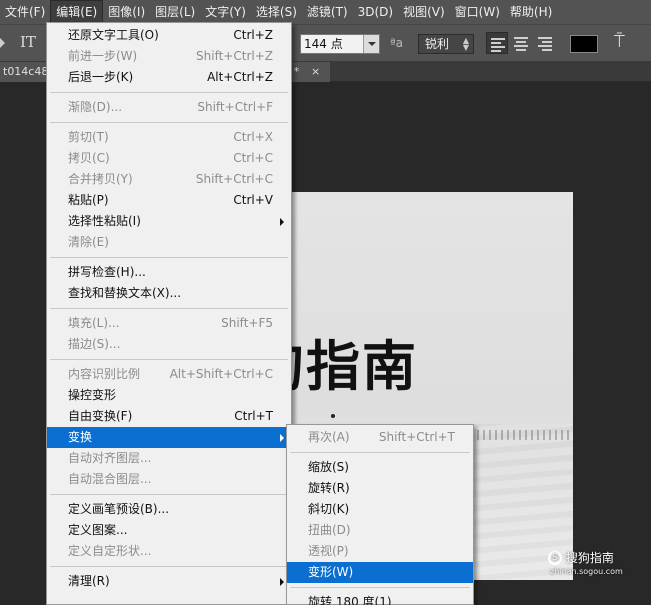  Describe the element at coordinates (175, 12) in the screenshot. I see `menubar-item: 图层(L)` at that location.